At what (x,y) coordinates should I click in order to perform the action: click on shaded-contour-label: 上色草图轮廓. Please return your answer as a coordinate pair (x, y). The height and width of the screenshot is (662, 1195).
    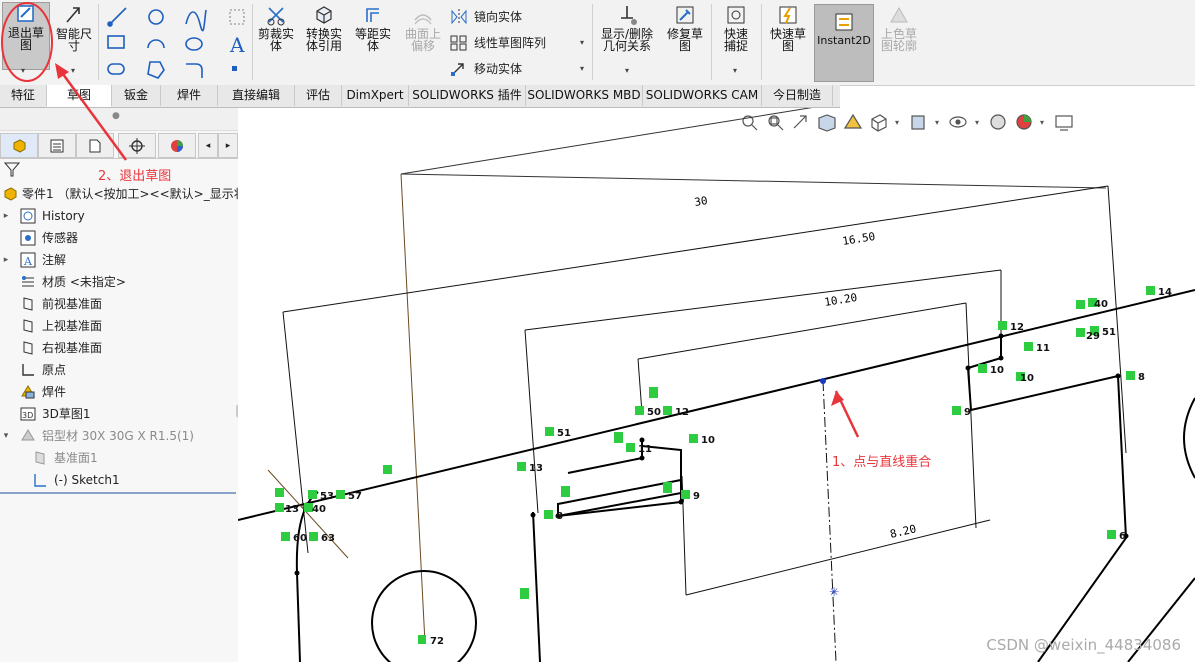
    Looking at the image, I should click on (898, 40).